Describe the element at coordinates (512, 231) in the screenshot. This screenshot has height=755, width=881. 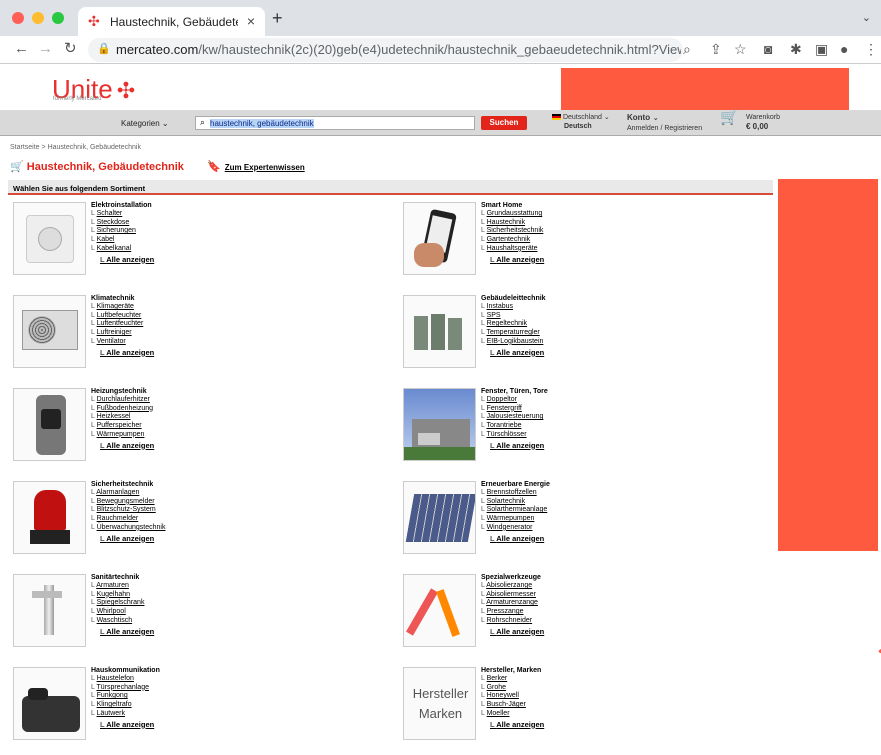
I see `subcategory-link: Sicherheitstechnik` at that location.